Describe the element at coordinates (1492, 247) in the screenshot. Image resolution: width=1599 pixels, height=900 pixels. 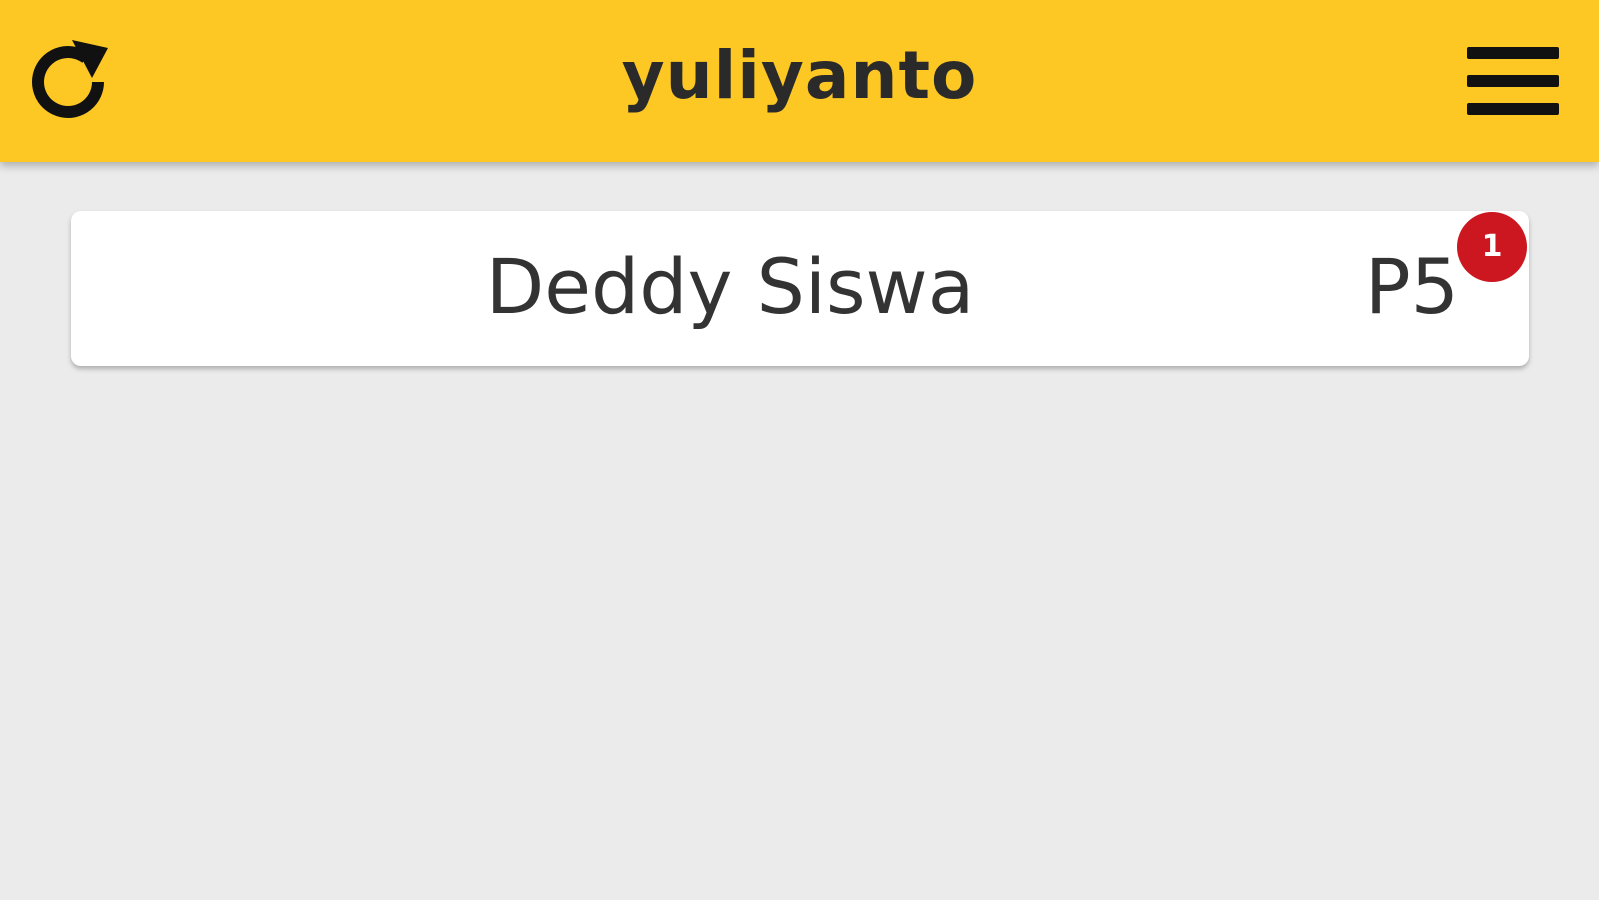
I see `notification-badge: 1` at that location.